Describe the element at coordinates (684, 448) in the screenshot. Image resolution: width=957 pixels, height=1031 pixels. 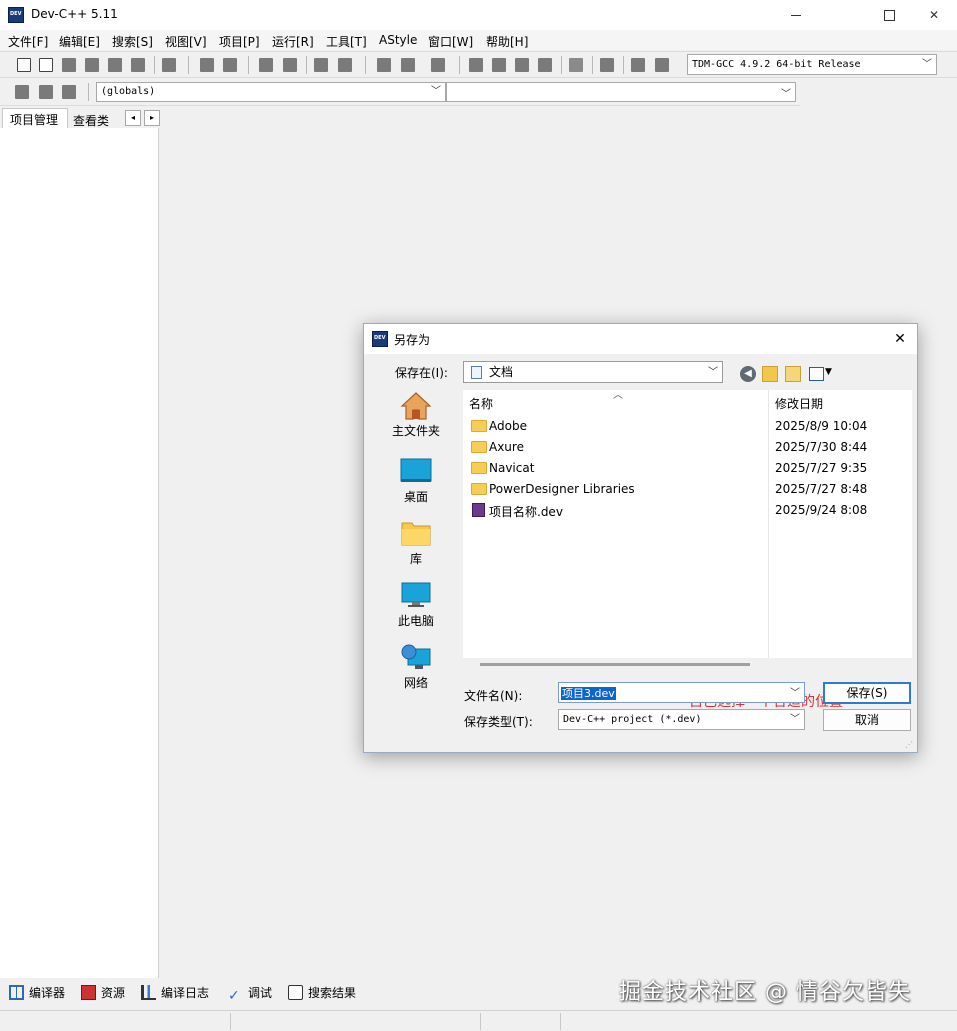
I see `file-row: Axure 2025/7/30 8:44` at that location.